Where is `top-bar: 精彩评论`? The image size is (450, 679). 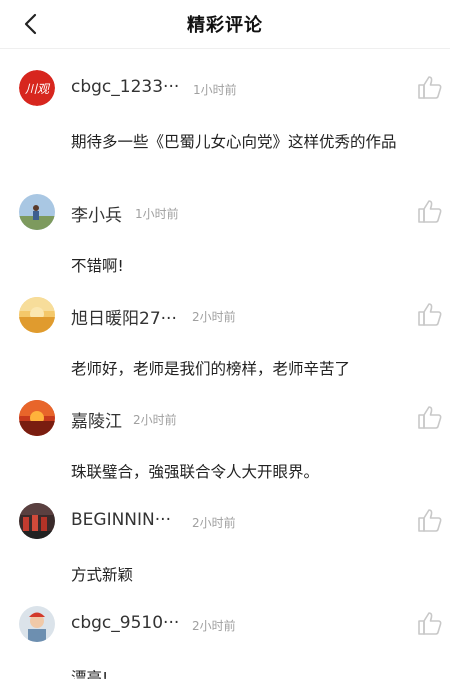 top-bar: 精彩评论 is located at coordinates (225, 24).